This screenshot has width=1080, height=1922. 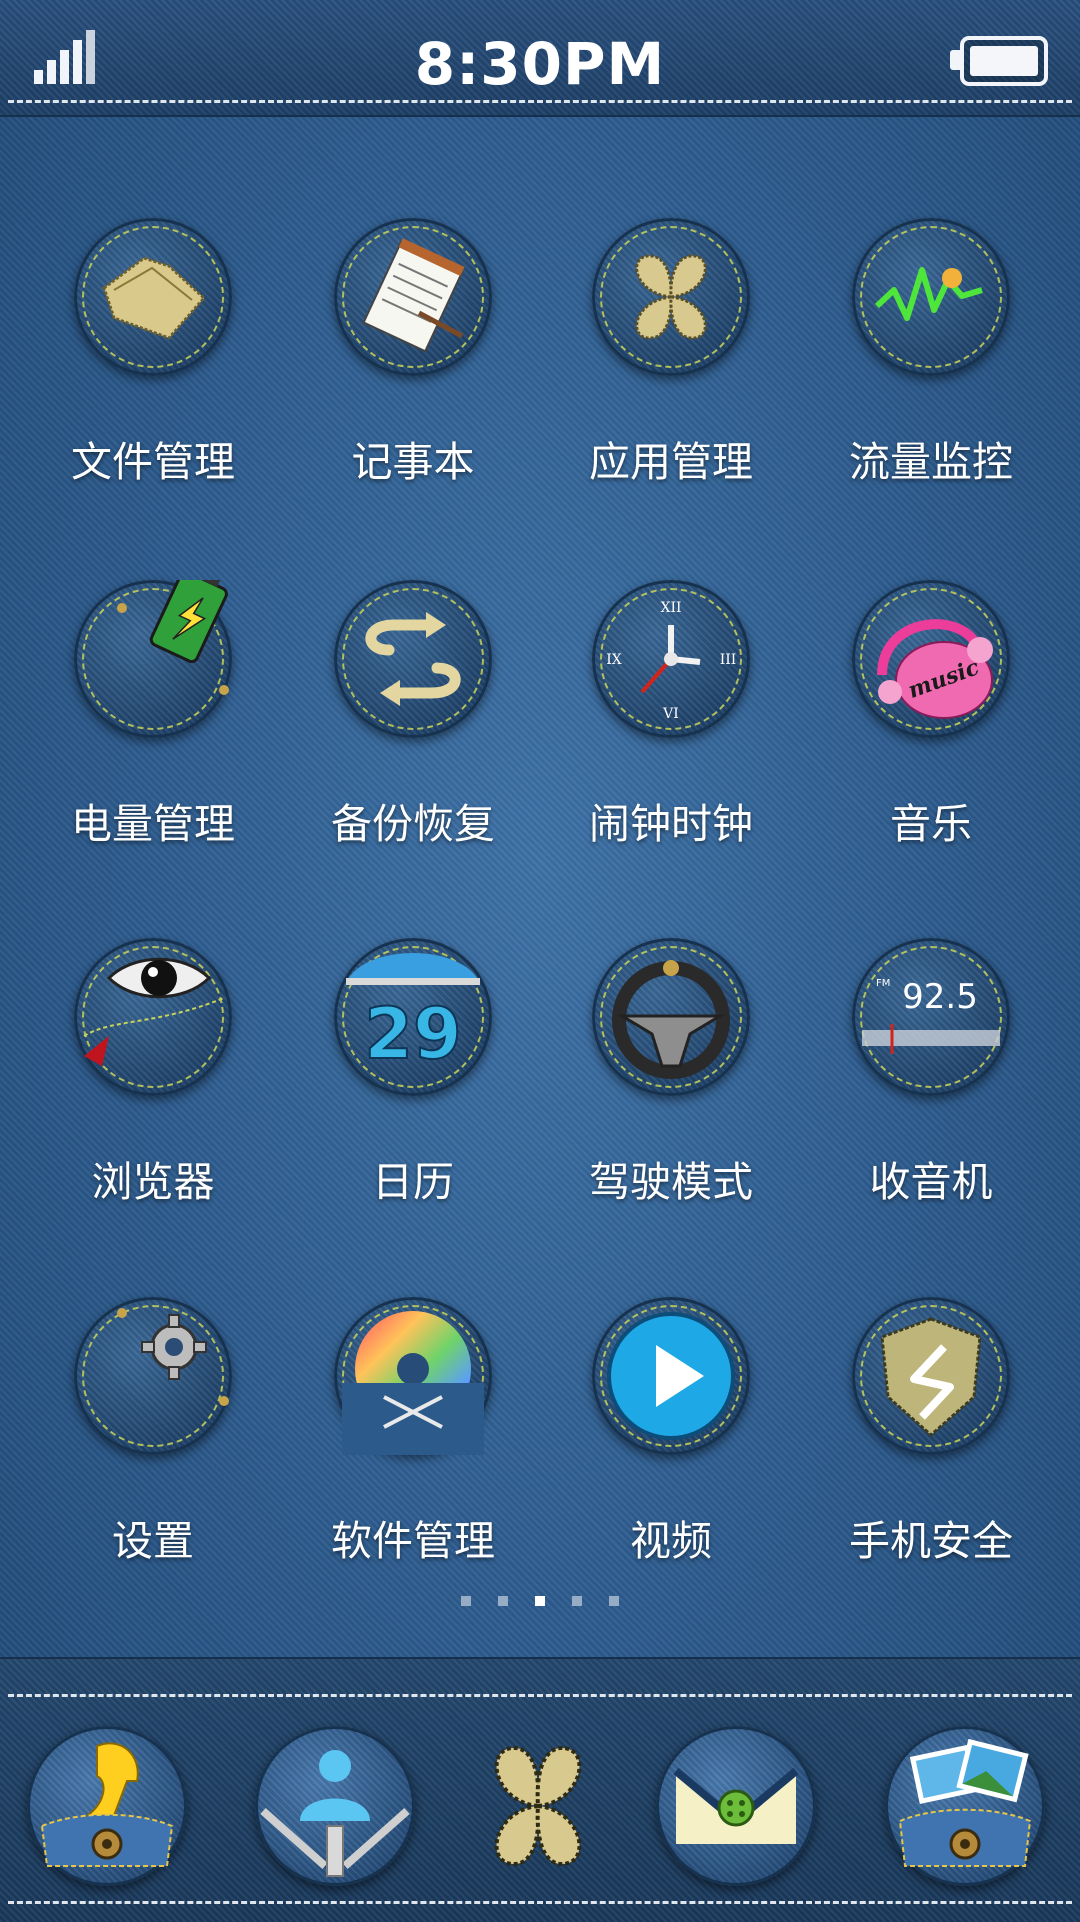 What do you see at coordinates (413, 1182) in the screenshot?
I see `app-label: 日历` at bounding box center [413, 1182].